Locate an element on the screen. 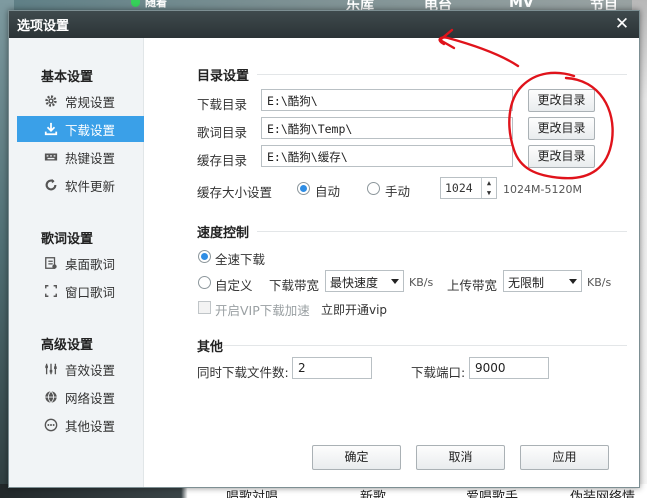 Image resolution: width=647 pixels, height=498 pixels. download-bandwidth-unit: KB/s is located at coordinates (421, 282).